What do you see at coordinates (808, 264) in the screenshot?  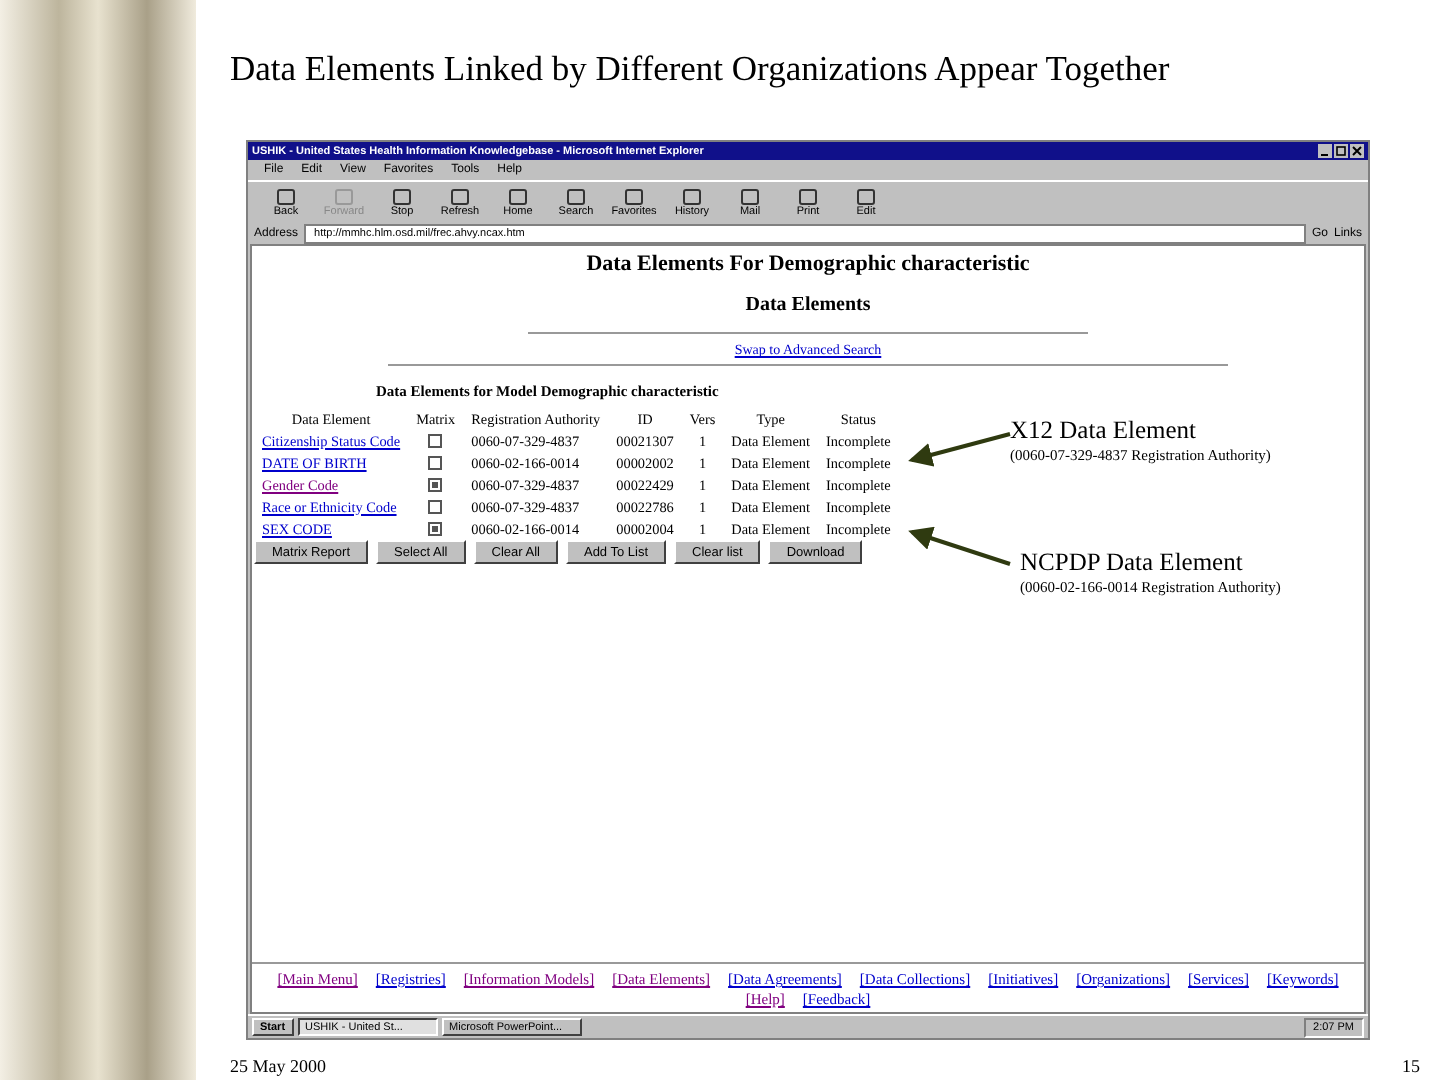 I see `page-heading: Data Elements For Demographic characteristic` at bounding box center [808, 264].